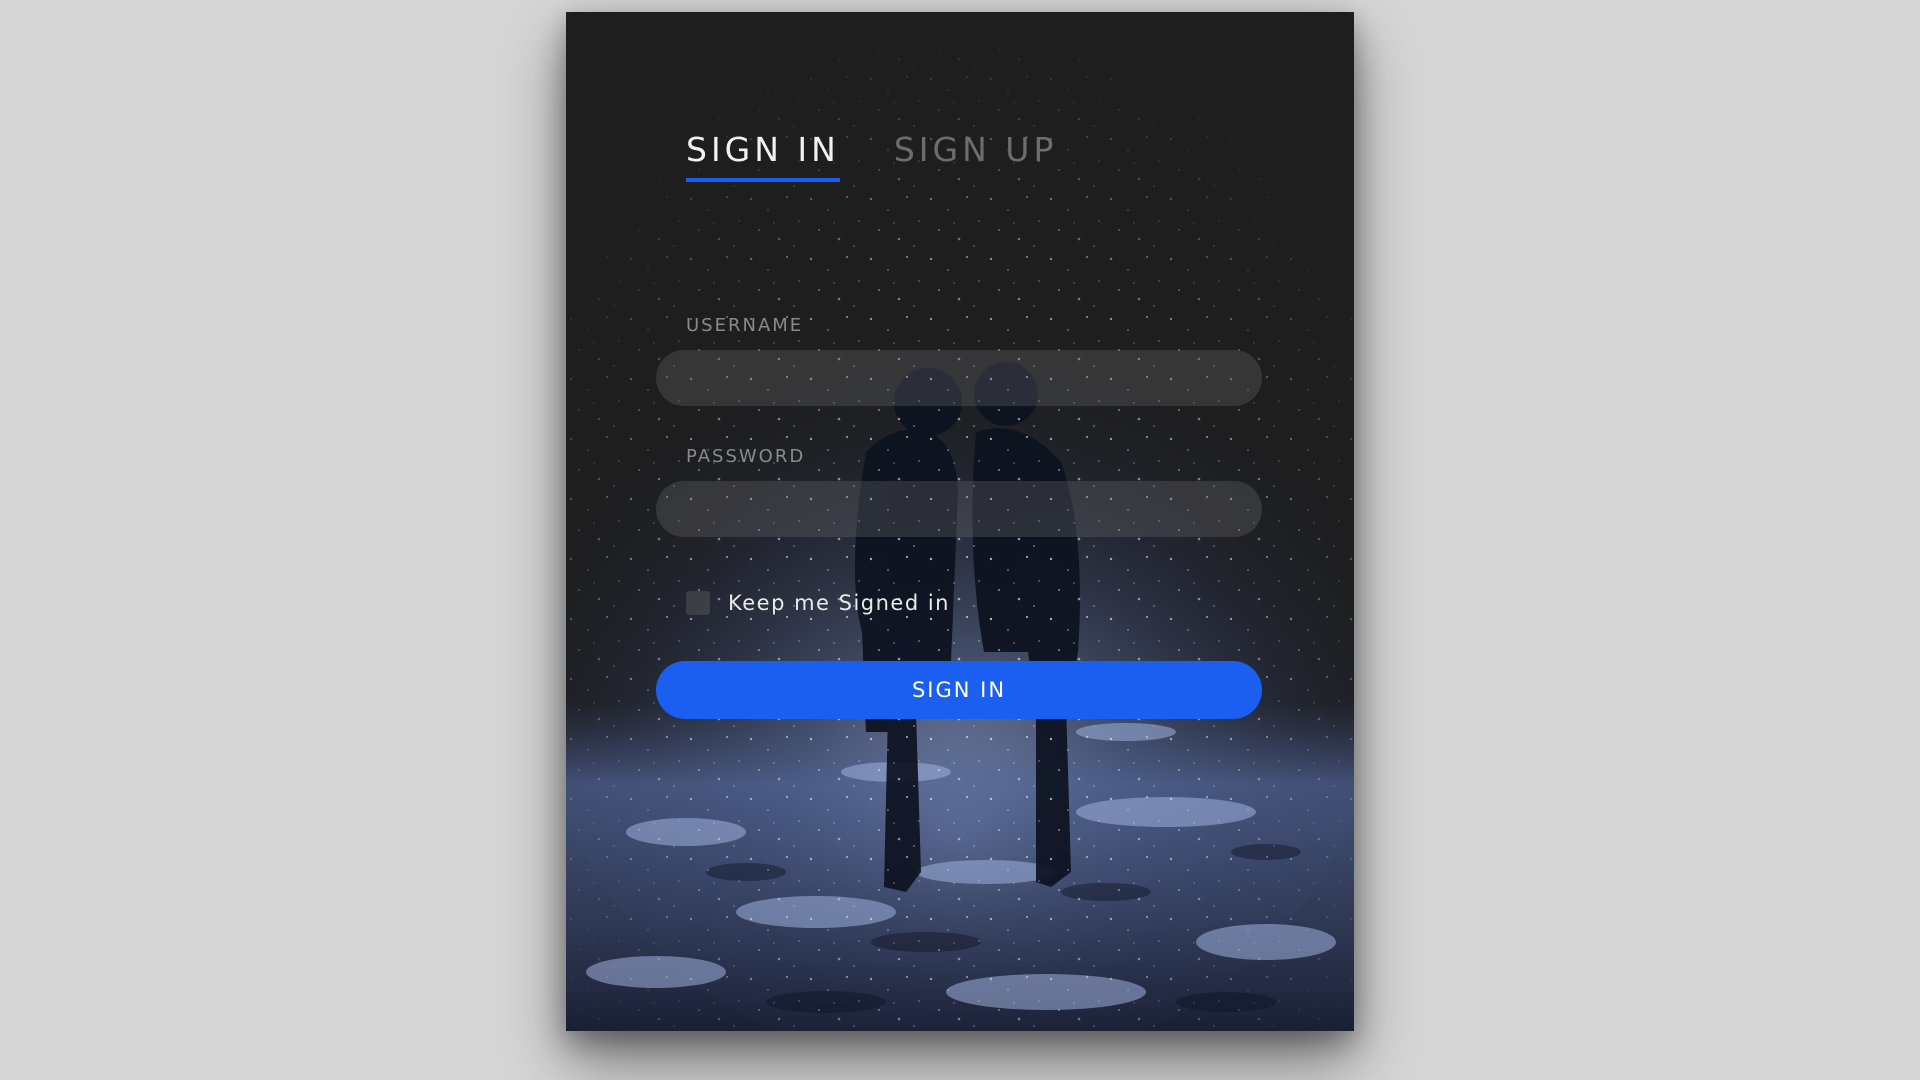 The height and width of the screenshot is (1080, 1920). Describe the element at coordinates (959, 378) in the screenshot. I see `username-input` at that location.